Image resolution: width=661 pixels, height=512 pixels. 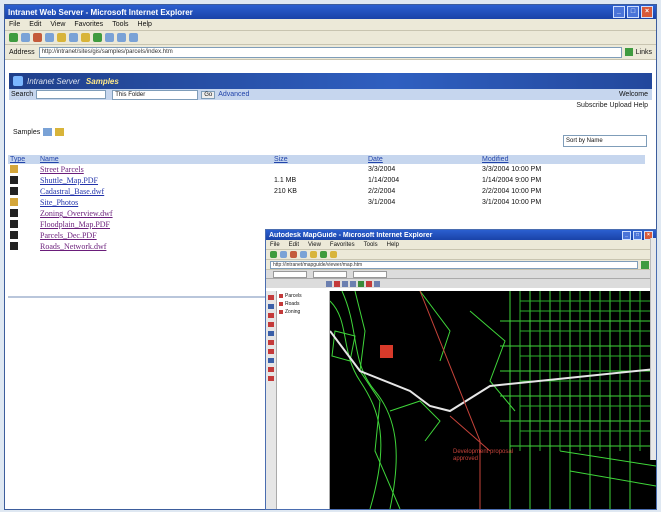 I want to click on map-side-toolbar, so click(x=271, y=400).